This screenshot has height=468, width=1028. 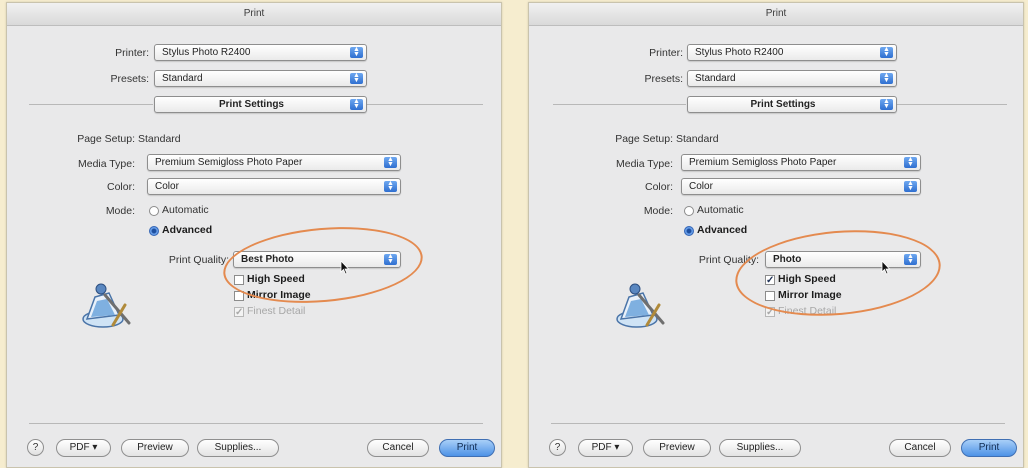 What do you see at coordinates (198, 260) in the screenshot?
I see `print-quality-label: Print Quality:` at bounding box center [198, 260].